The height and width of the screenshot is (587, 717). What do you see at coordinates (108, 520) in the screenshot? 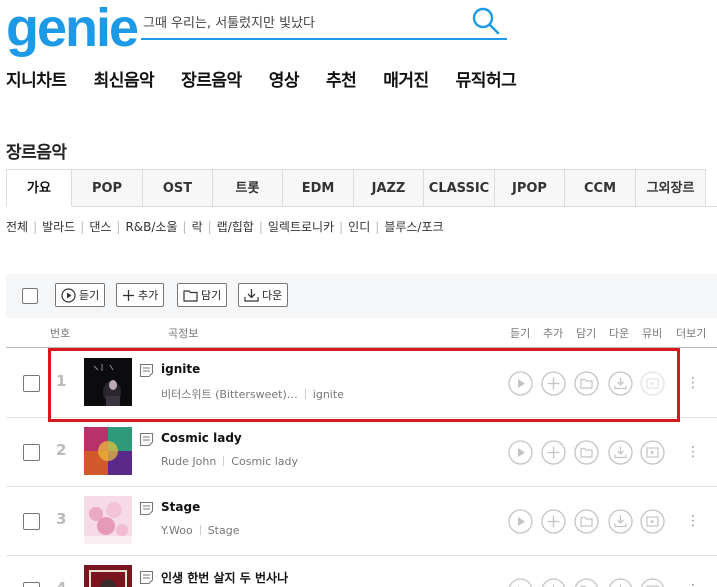
I see `album-art-stage` at bounding box center [108, 520].